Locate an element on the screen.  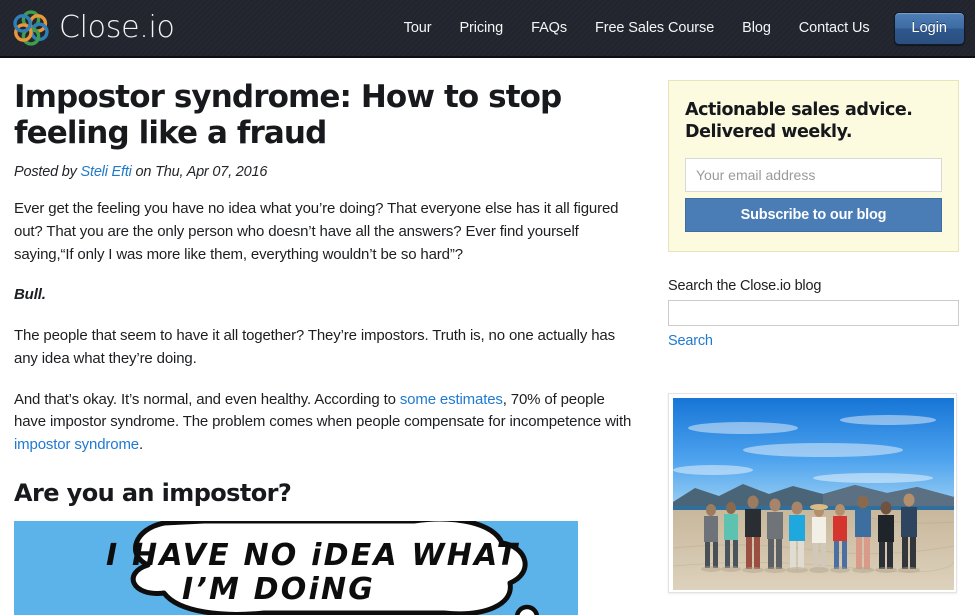
brand-name: Close.io is located at coordinates (117, 27).